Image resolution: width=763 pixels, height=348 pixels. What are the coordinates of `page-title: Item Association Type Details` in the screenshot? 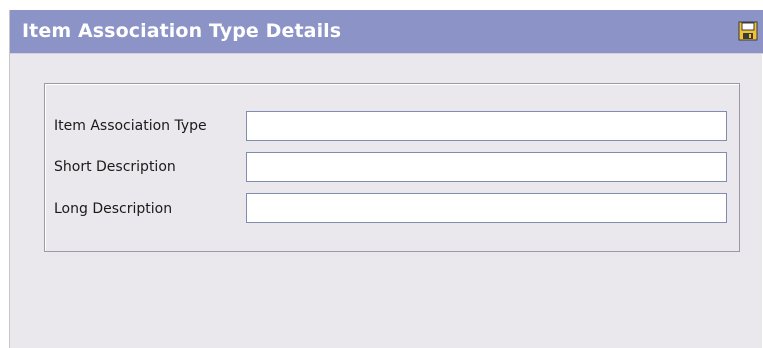 It's located at (182, 31).